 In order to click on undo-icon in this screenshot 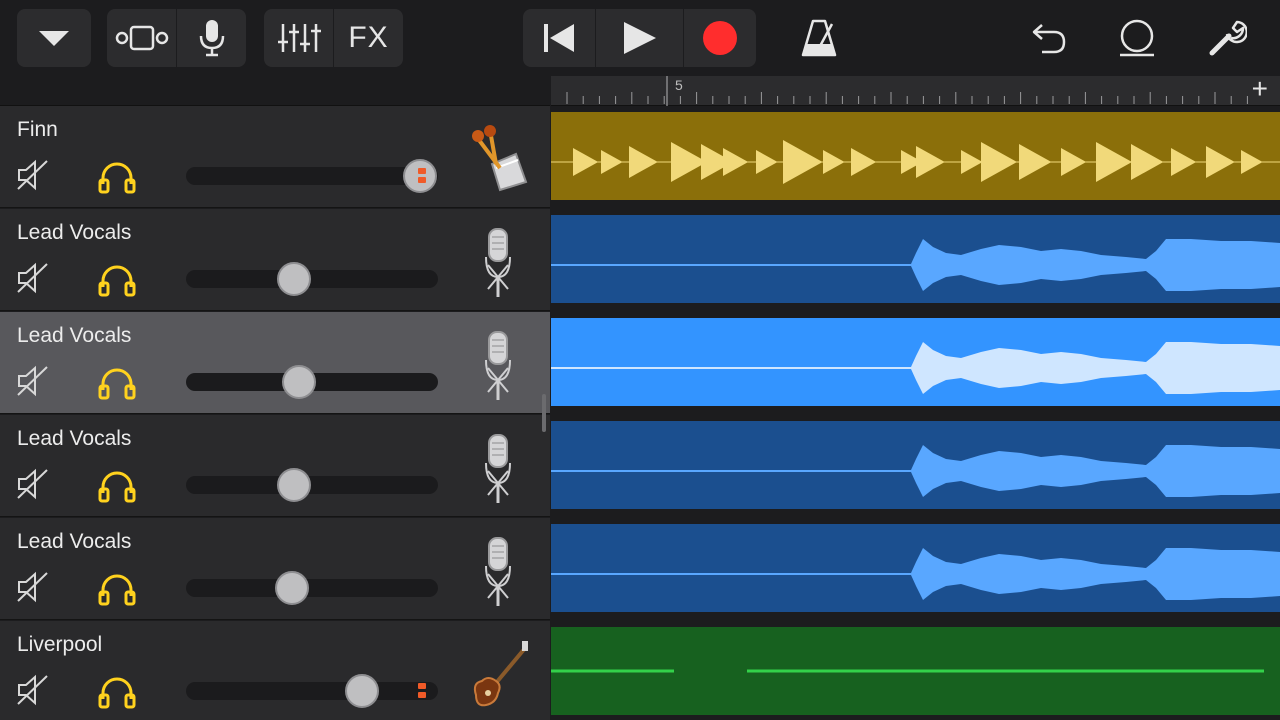, I will do `click(1049, 39)`.